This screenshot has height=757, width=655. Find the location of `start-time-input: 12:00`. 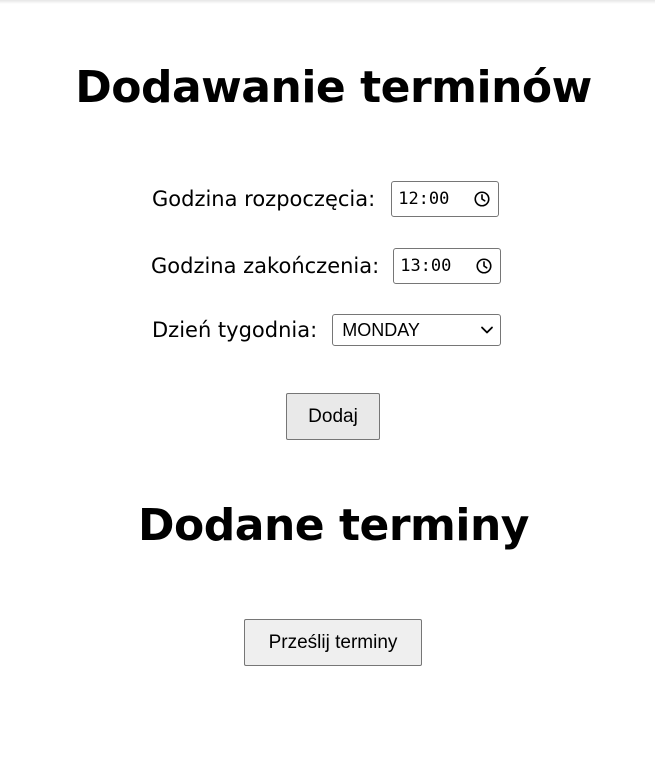

start-time-input: 12:00 is located at coordinates (445, 199).